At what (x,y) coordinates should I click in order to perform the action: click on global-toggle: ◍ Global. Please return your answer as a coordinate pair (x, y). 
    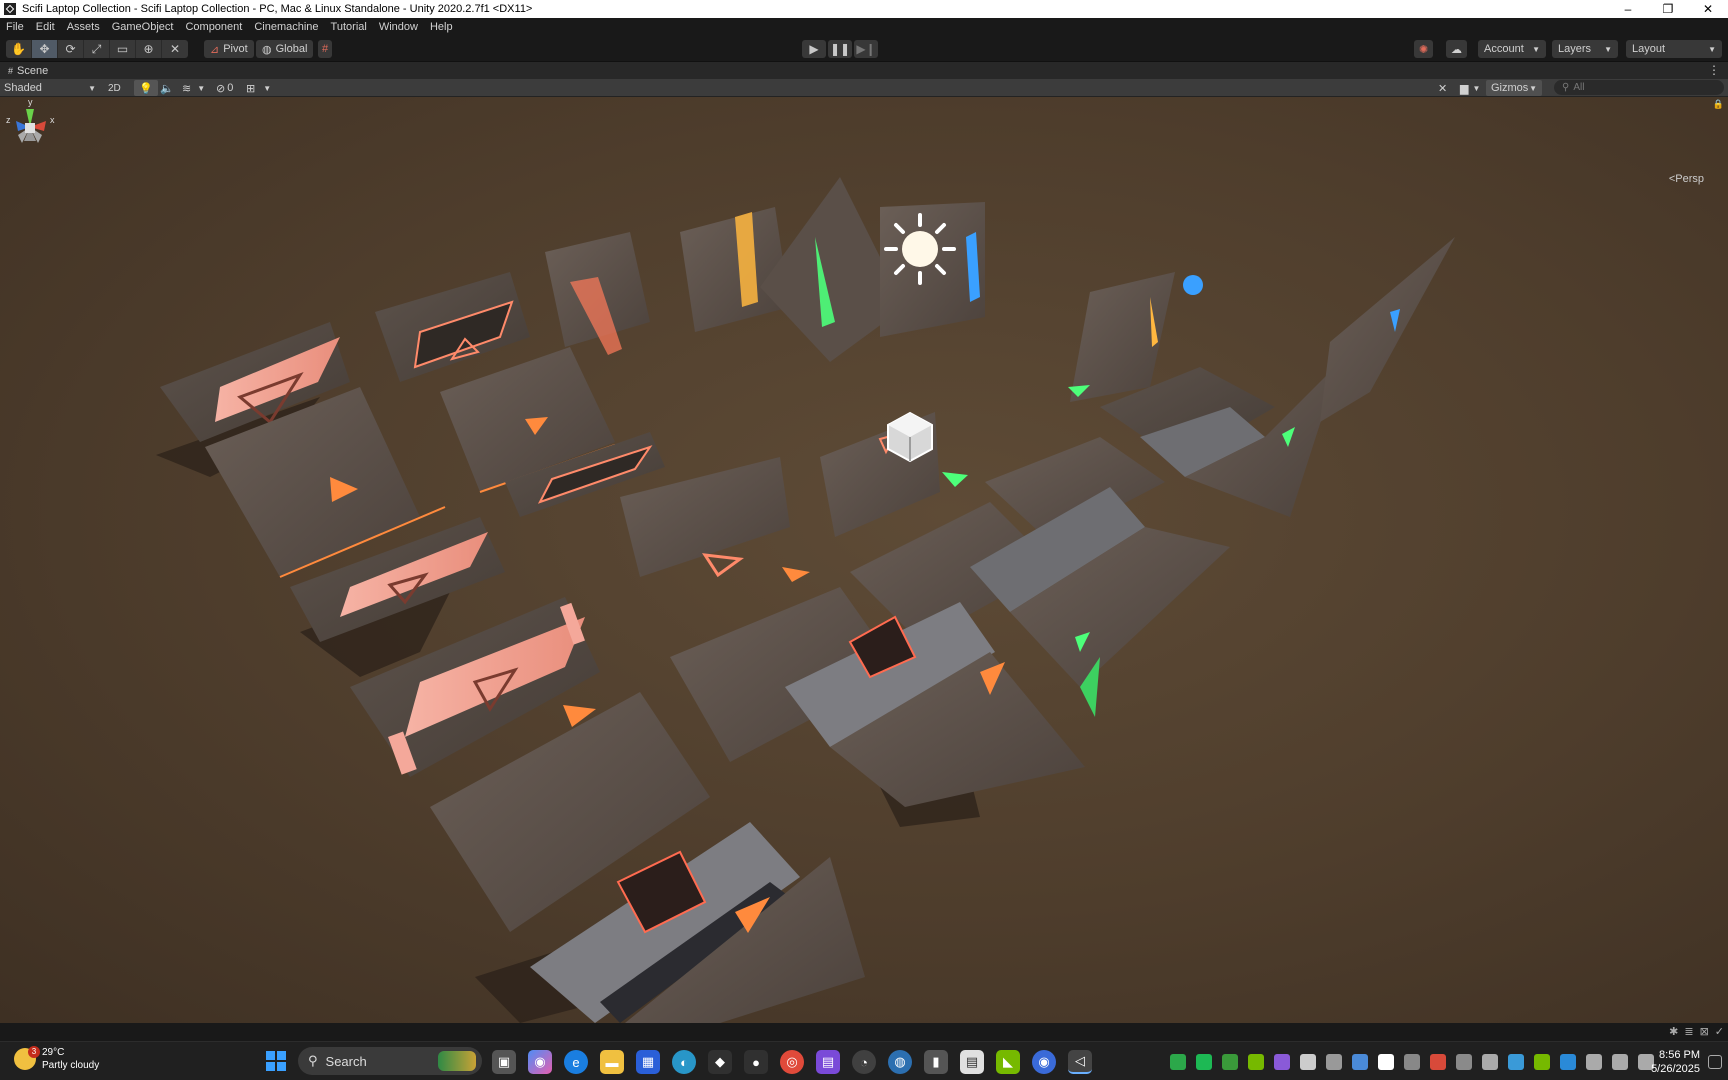
    Looking at the image, I should click on (285, 49).